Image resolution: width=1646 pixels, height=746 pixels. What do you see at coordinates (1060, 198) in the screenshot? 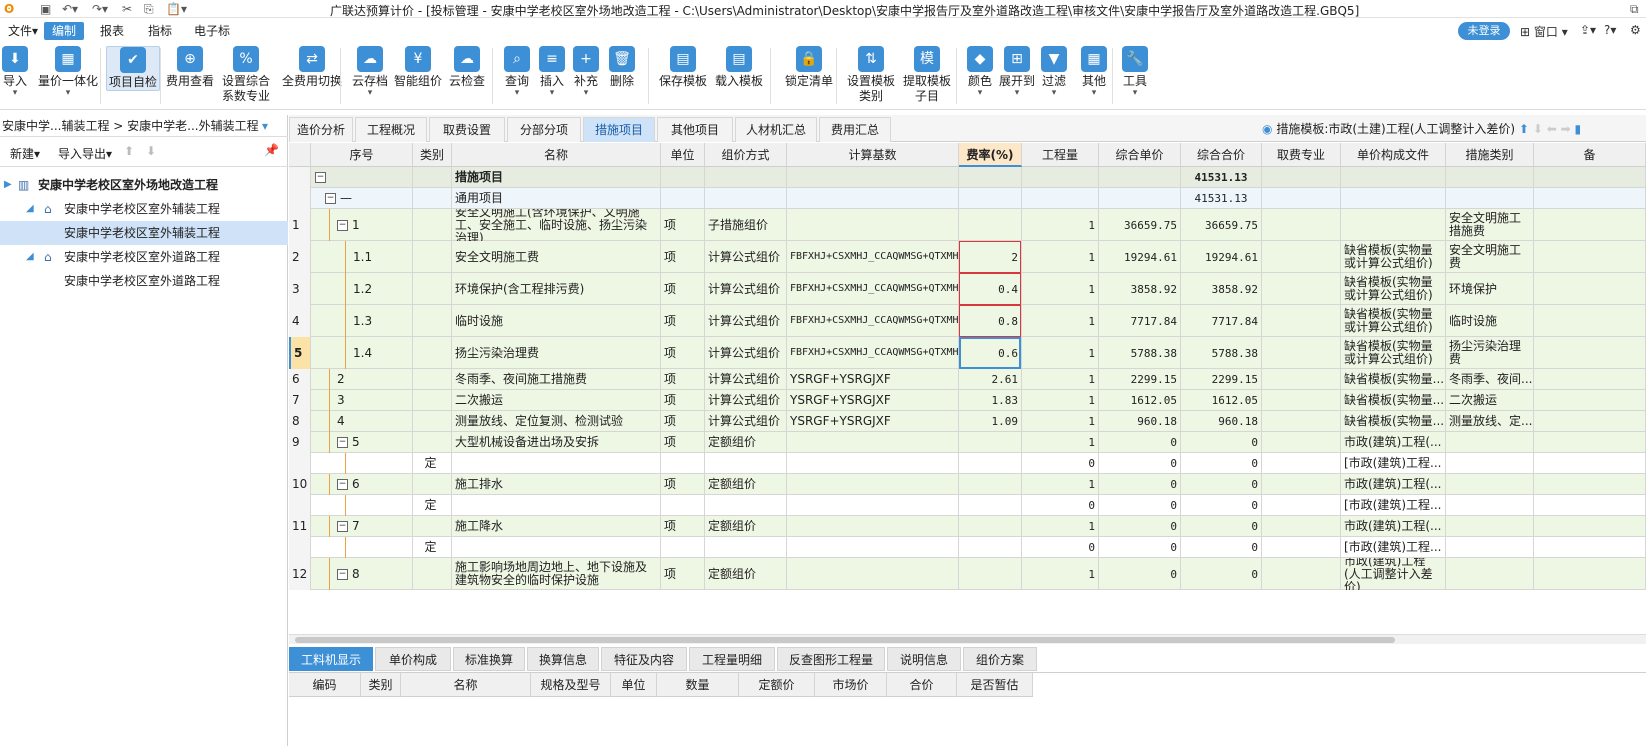
I see `cell-qty` at bounding box center [1060, 198].